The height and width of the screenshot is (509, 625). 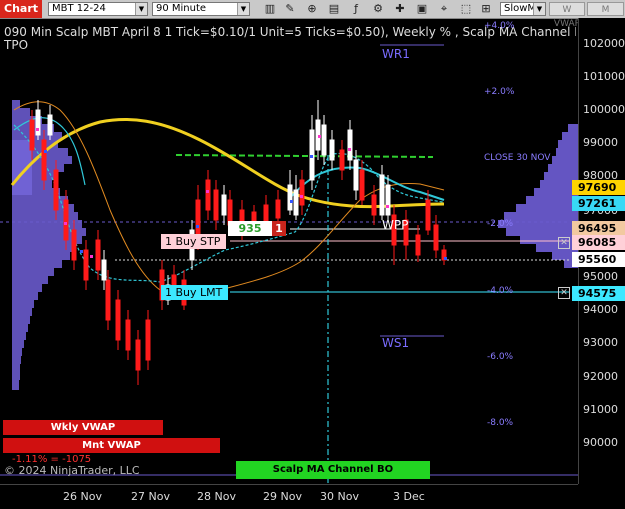 I want to click on flag-value: 94575, so click(x=597, y=293).